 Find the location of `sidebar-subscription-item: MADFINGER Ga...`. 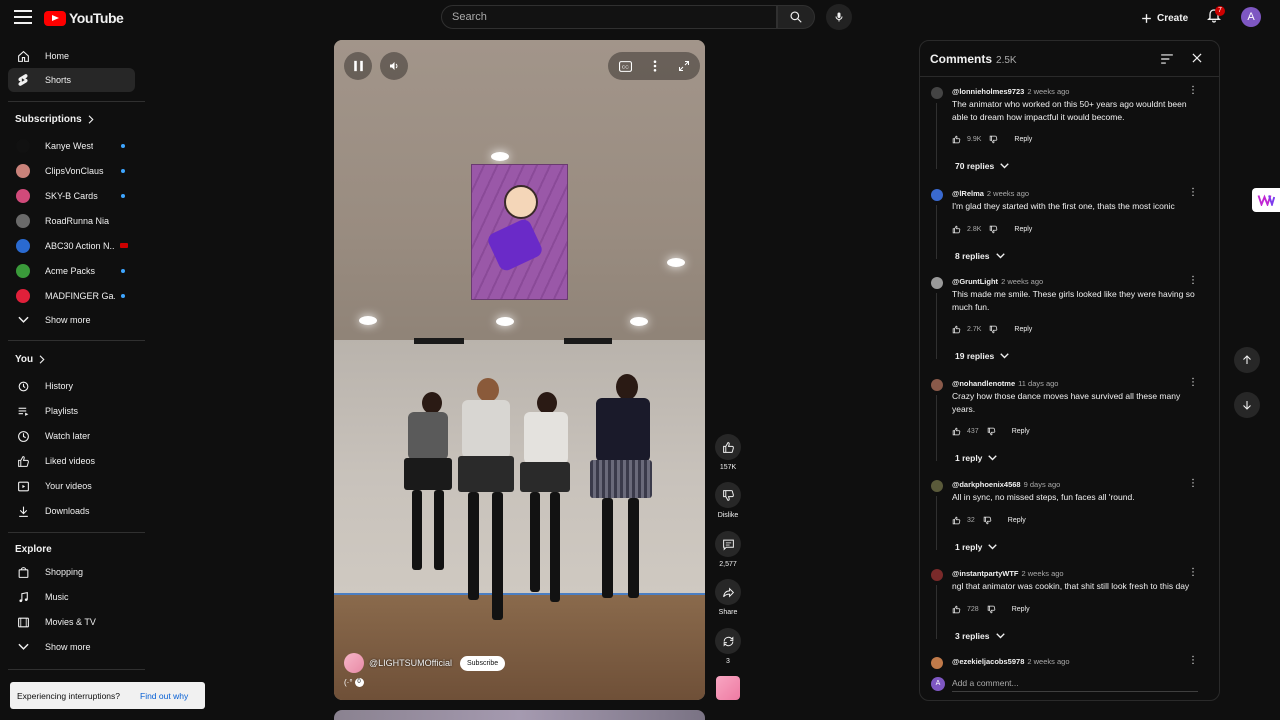

sidebar-subscription-item: MADFINGER Ga... is located at coordinates (71, 296).